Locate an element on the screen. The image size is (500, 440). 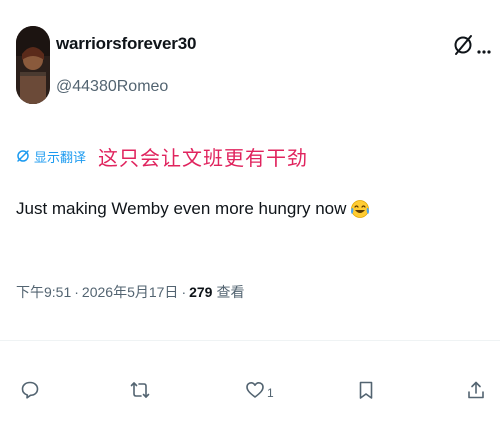
translate-row: 显示翻译 这只会让文班更有干劲 is located at coordinates (162, 157).